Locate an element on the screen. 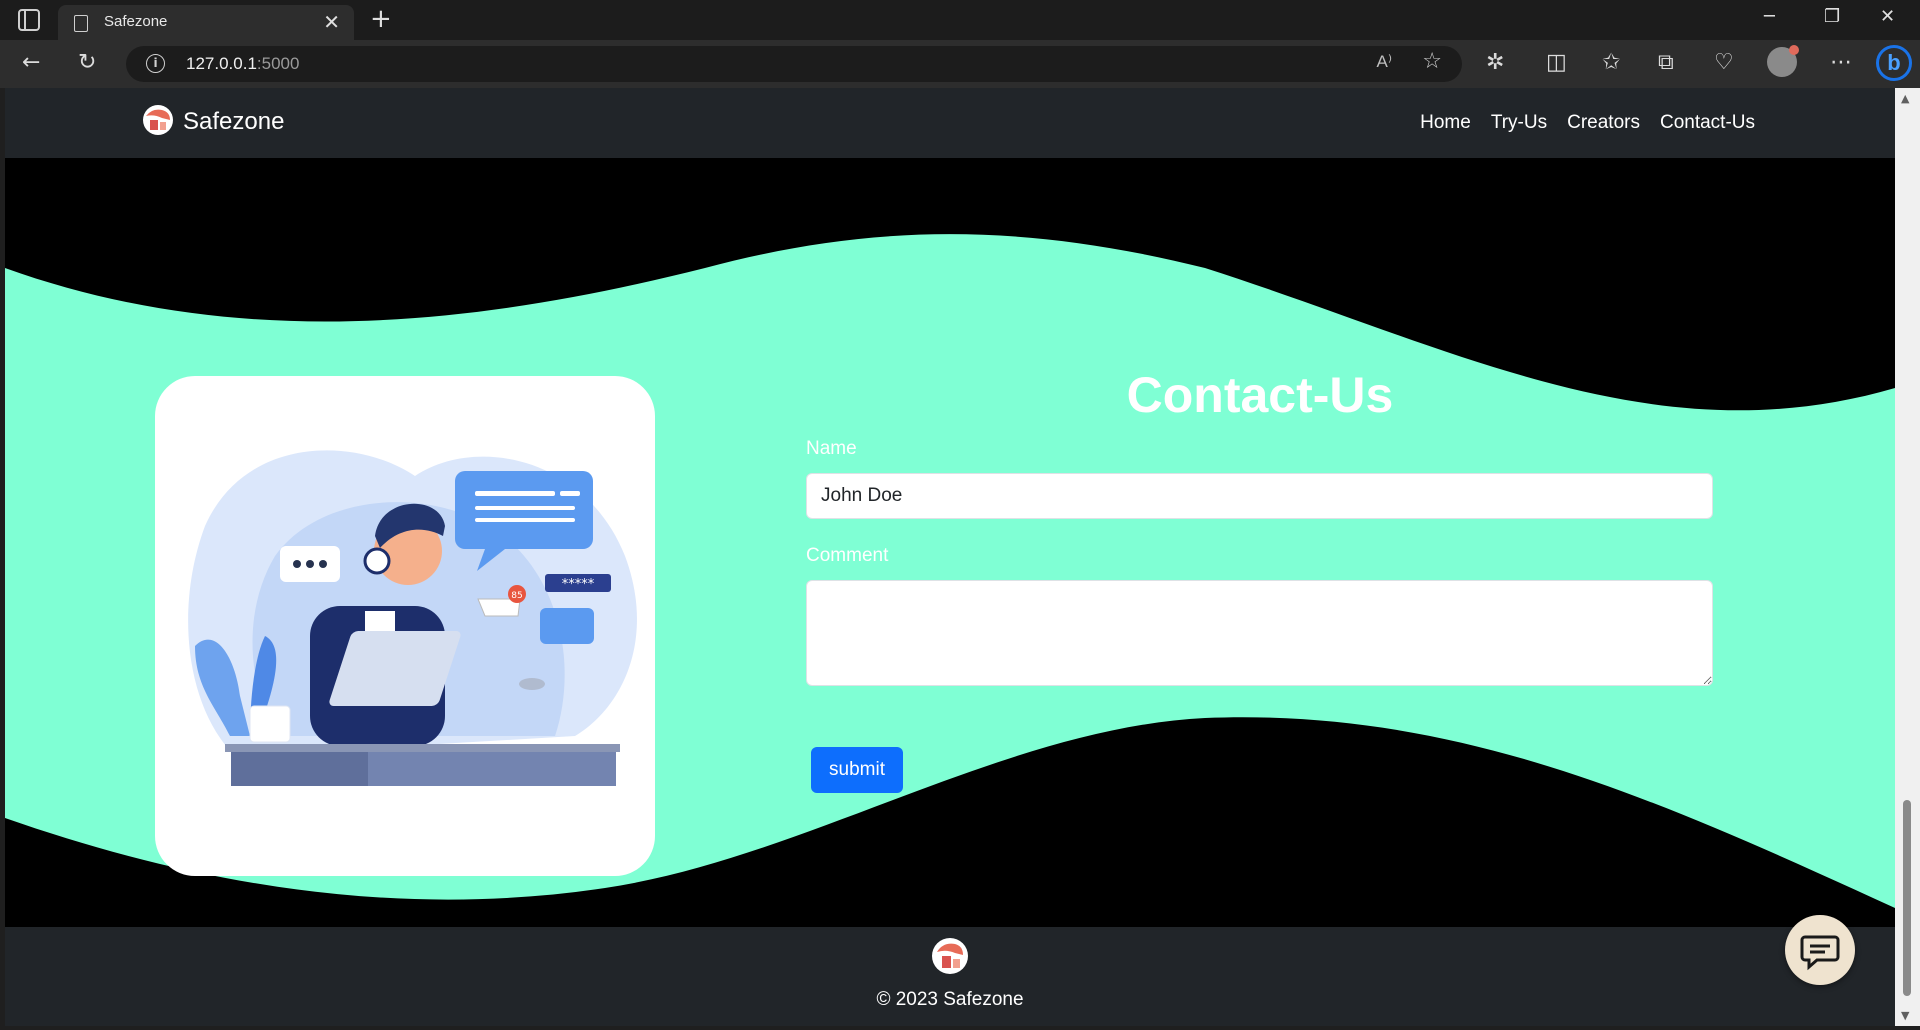 This screenshot has width=1920, height=1030. support-illustration-card: ***** 85 is located at coordinates (405, 626).